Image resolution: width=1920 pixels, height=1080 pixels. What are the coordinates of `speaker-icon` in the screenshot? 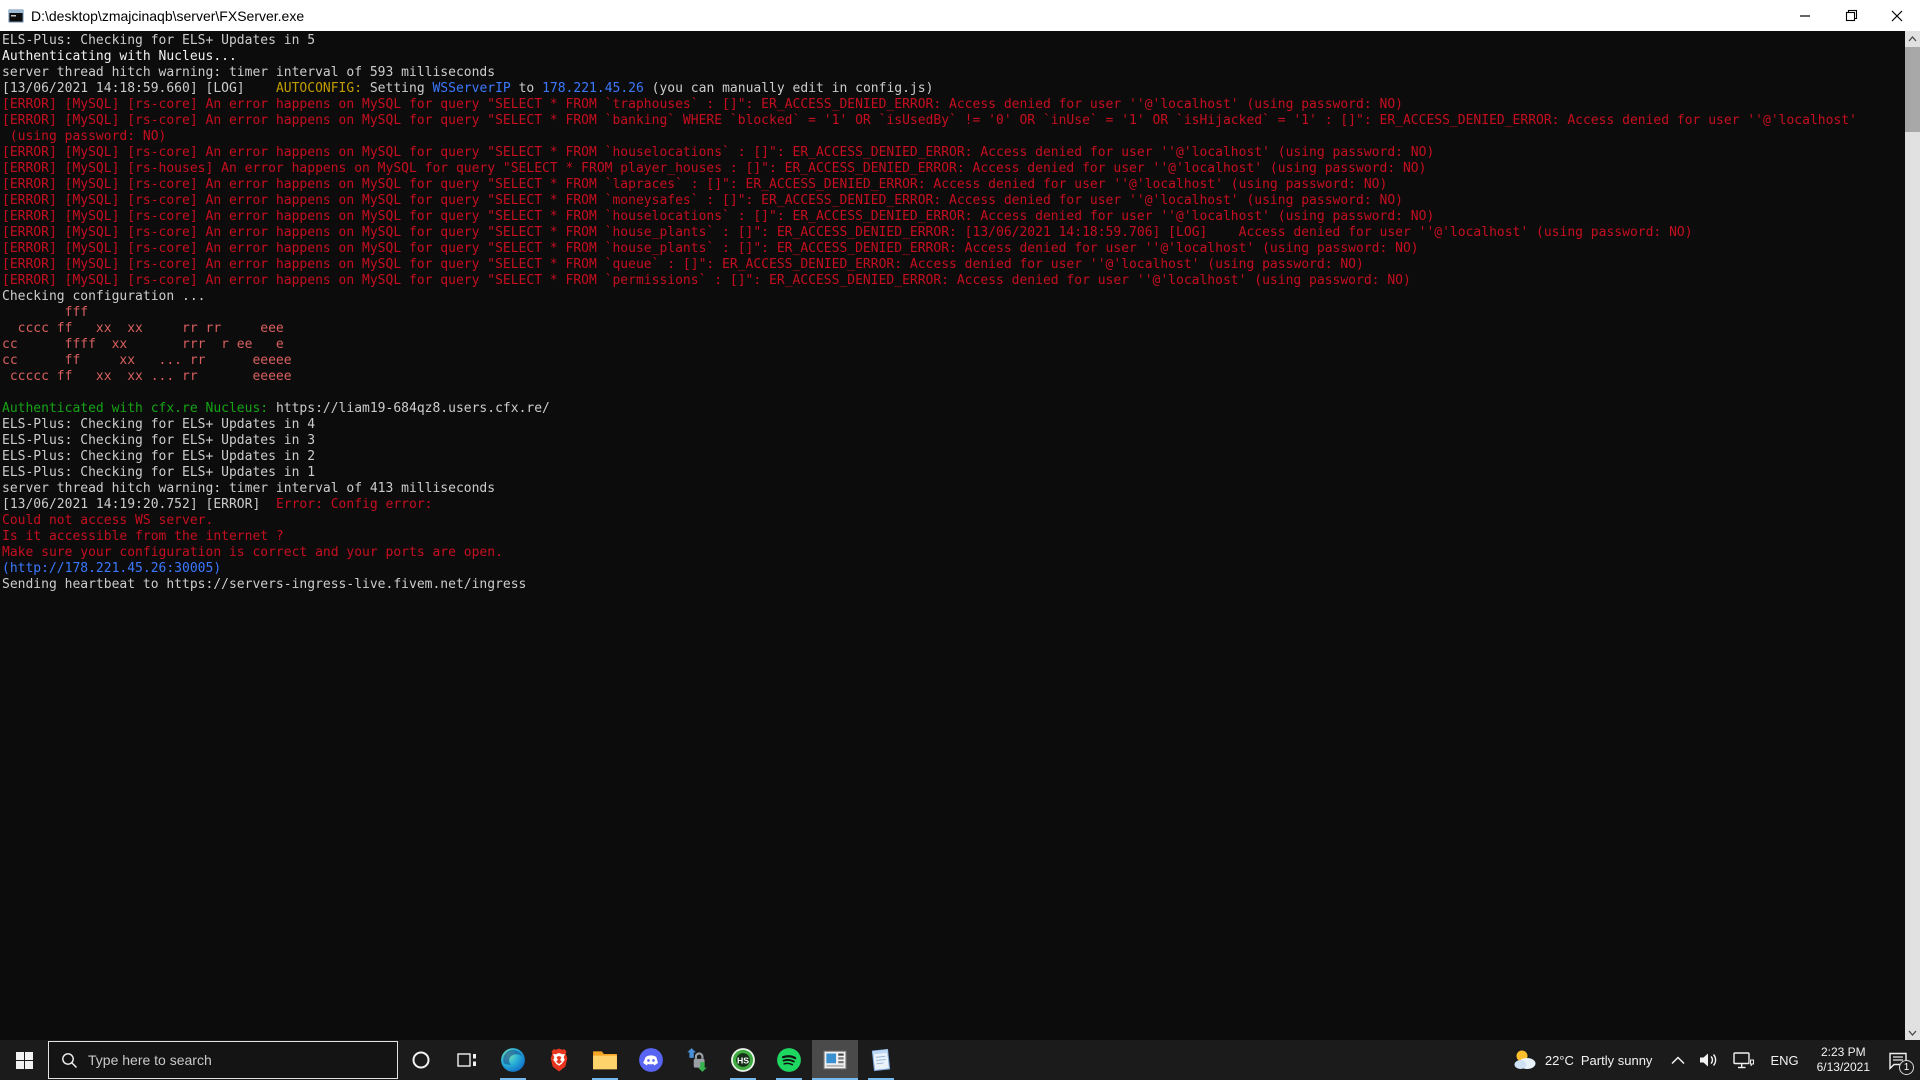 It's located at (1708, 1060).